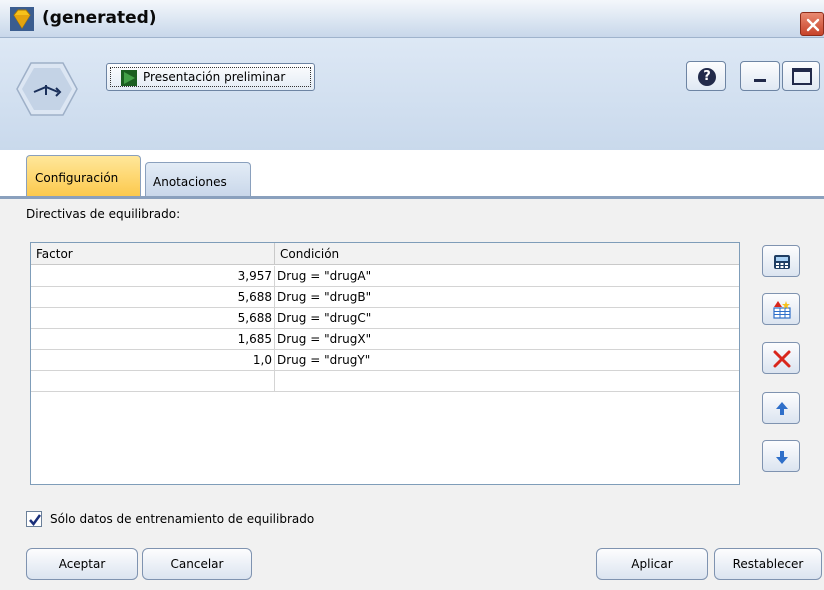 Image resolution: width=824 pixels, height=590 pixels. Describe the element at coordinates (214, 77) in the screenshot. I see `preview-label: Presentación preliminar` at that location.